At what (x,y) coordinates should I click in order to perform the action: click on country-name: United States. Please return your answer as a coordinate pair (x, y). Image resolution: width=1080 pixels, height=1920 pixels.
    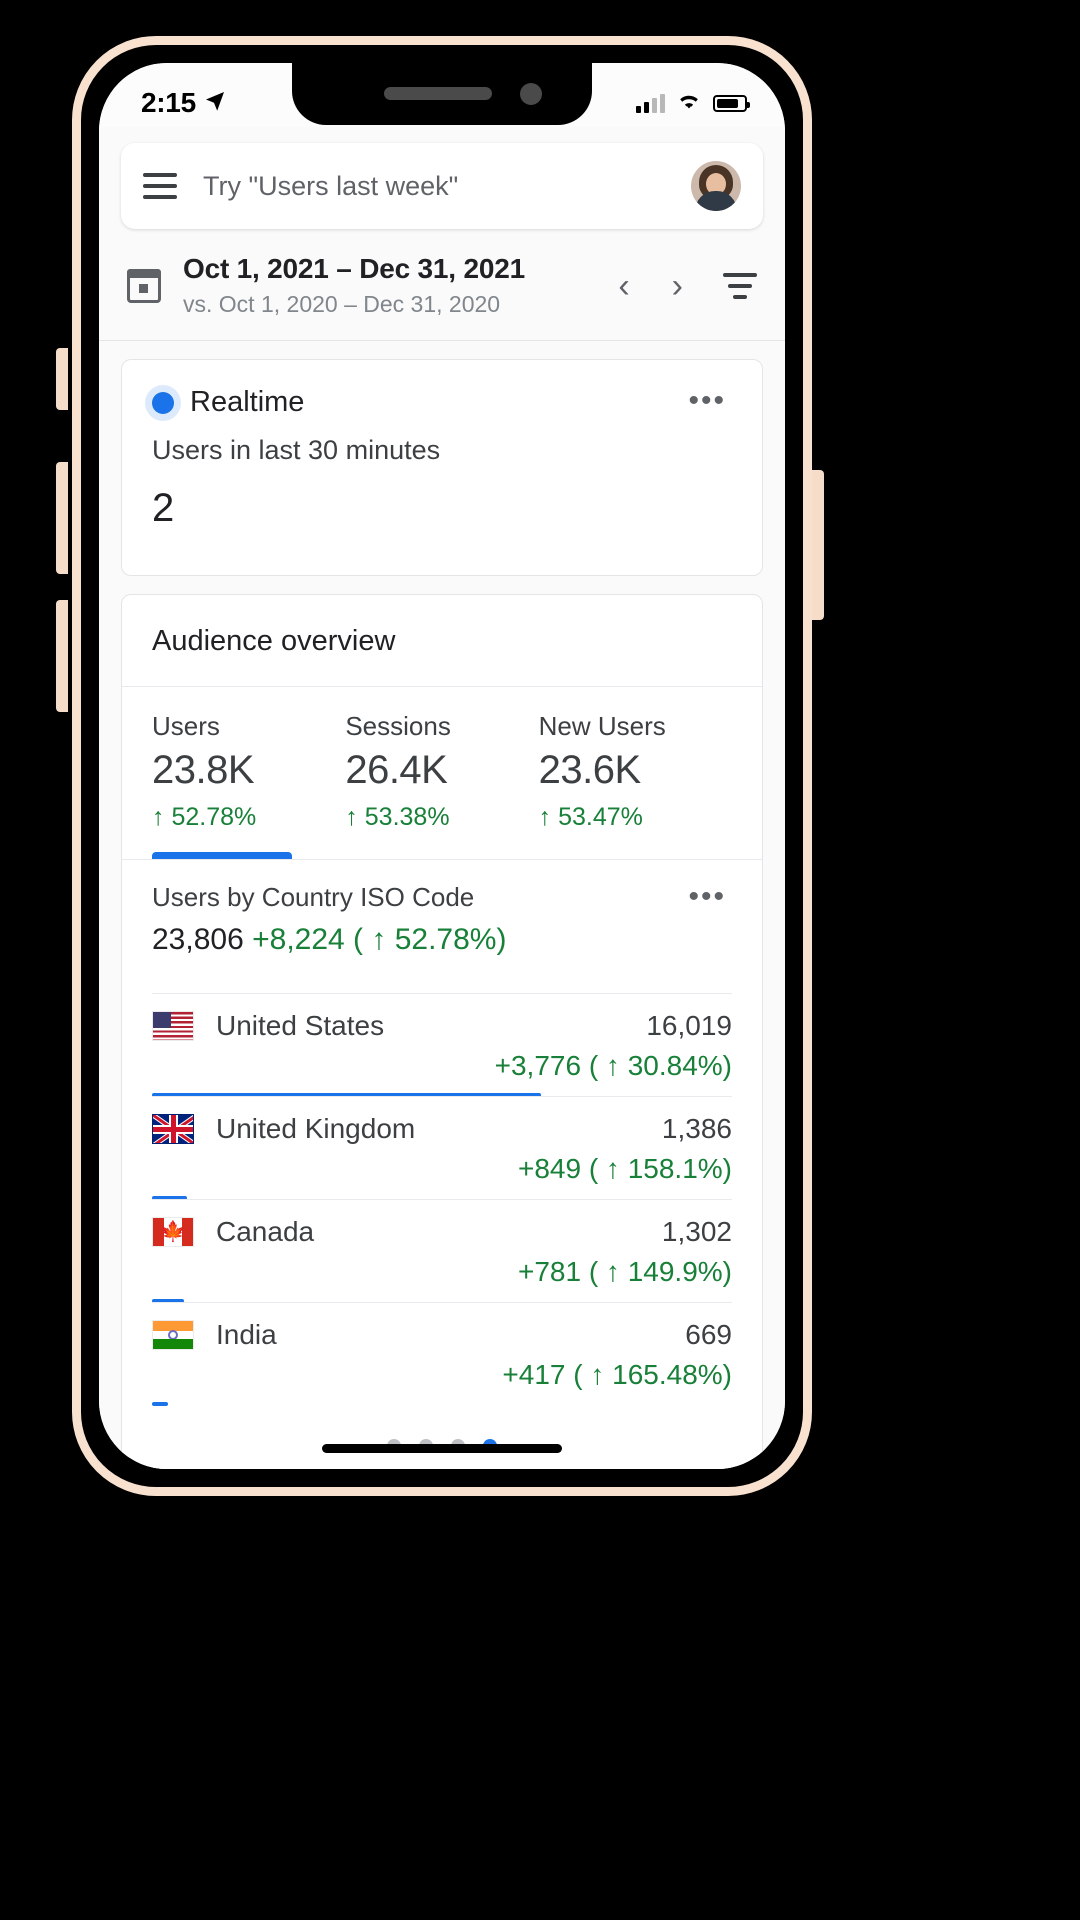
    Looking at the image, I should click on (300, 1025).